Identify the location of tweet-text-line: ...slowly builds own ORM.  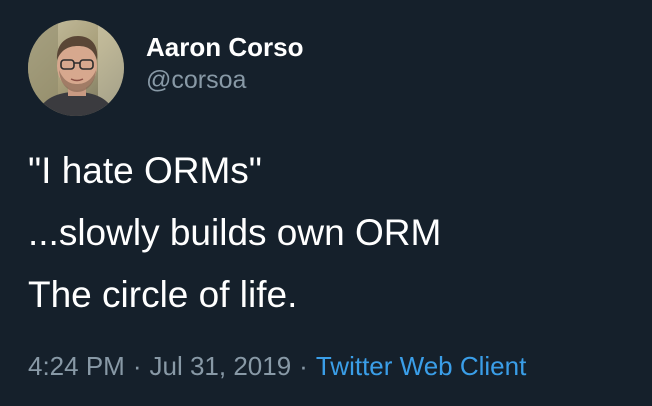
(235, 232).